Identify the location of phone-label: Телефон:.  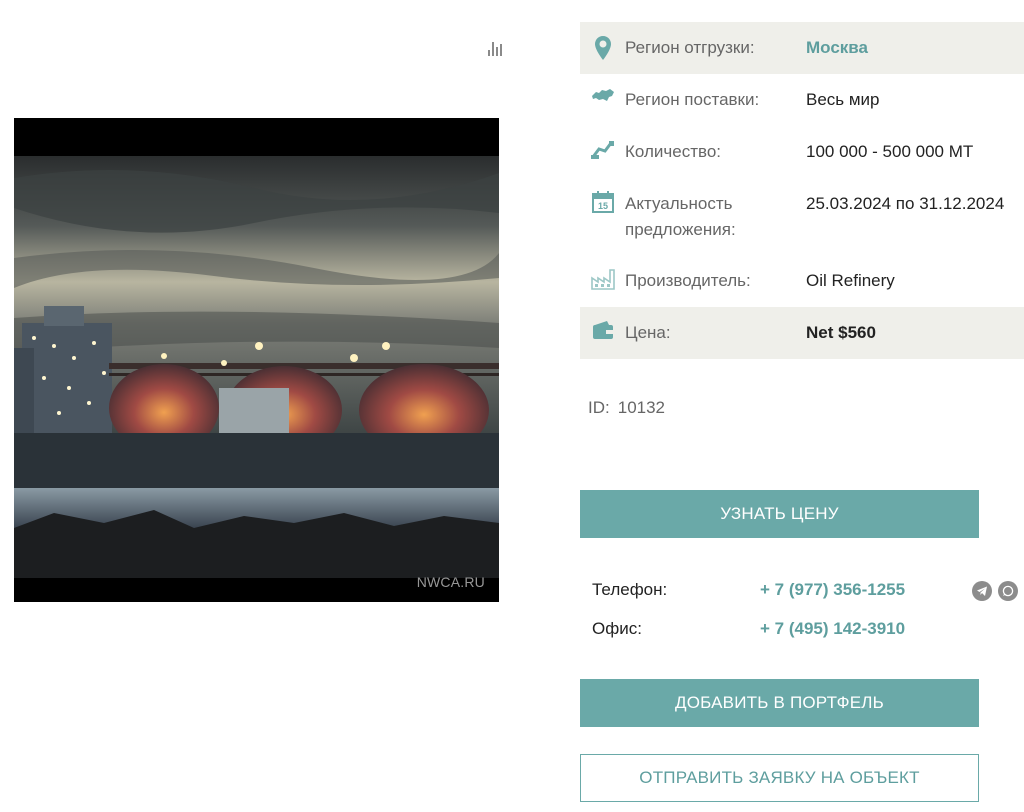
(630, 589).